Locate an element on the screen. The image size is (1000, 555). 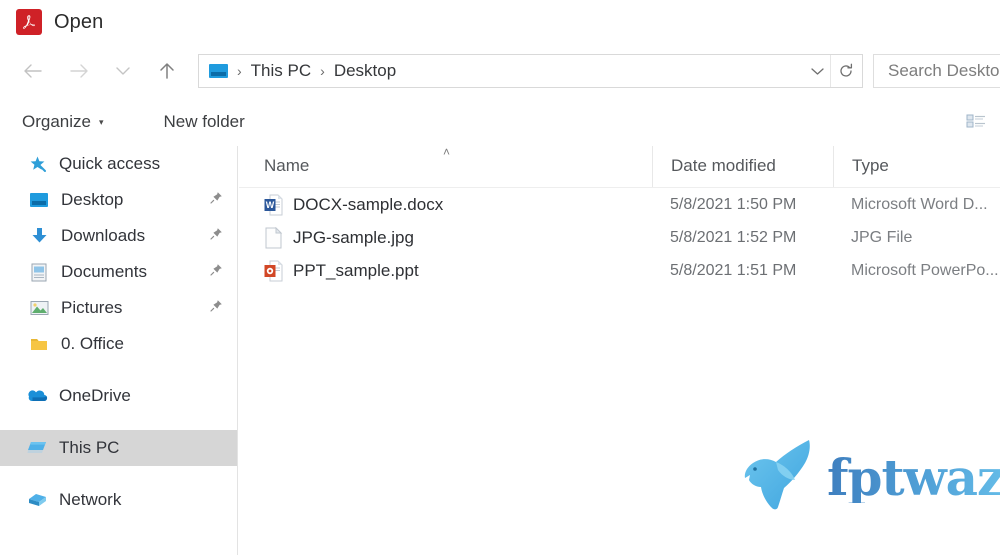
title-bar: Open is located at coordinates (500, 22).